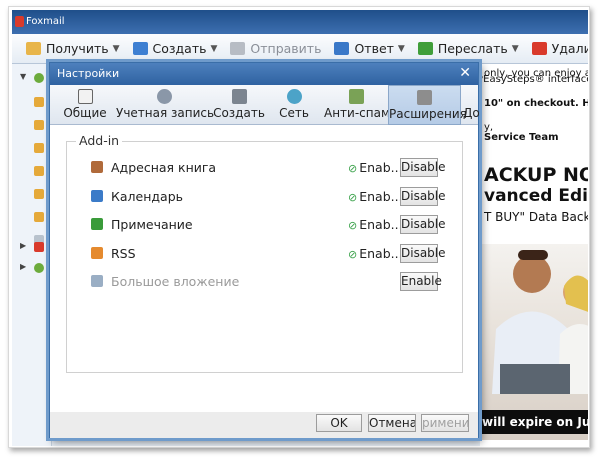 The height and width of the screenshot is (457, 600). I want to click on tab-compose: Создать, so click(239, 105).